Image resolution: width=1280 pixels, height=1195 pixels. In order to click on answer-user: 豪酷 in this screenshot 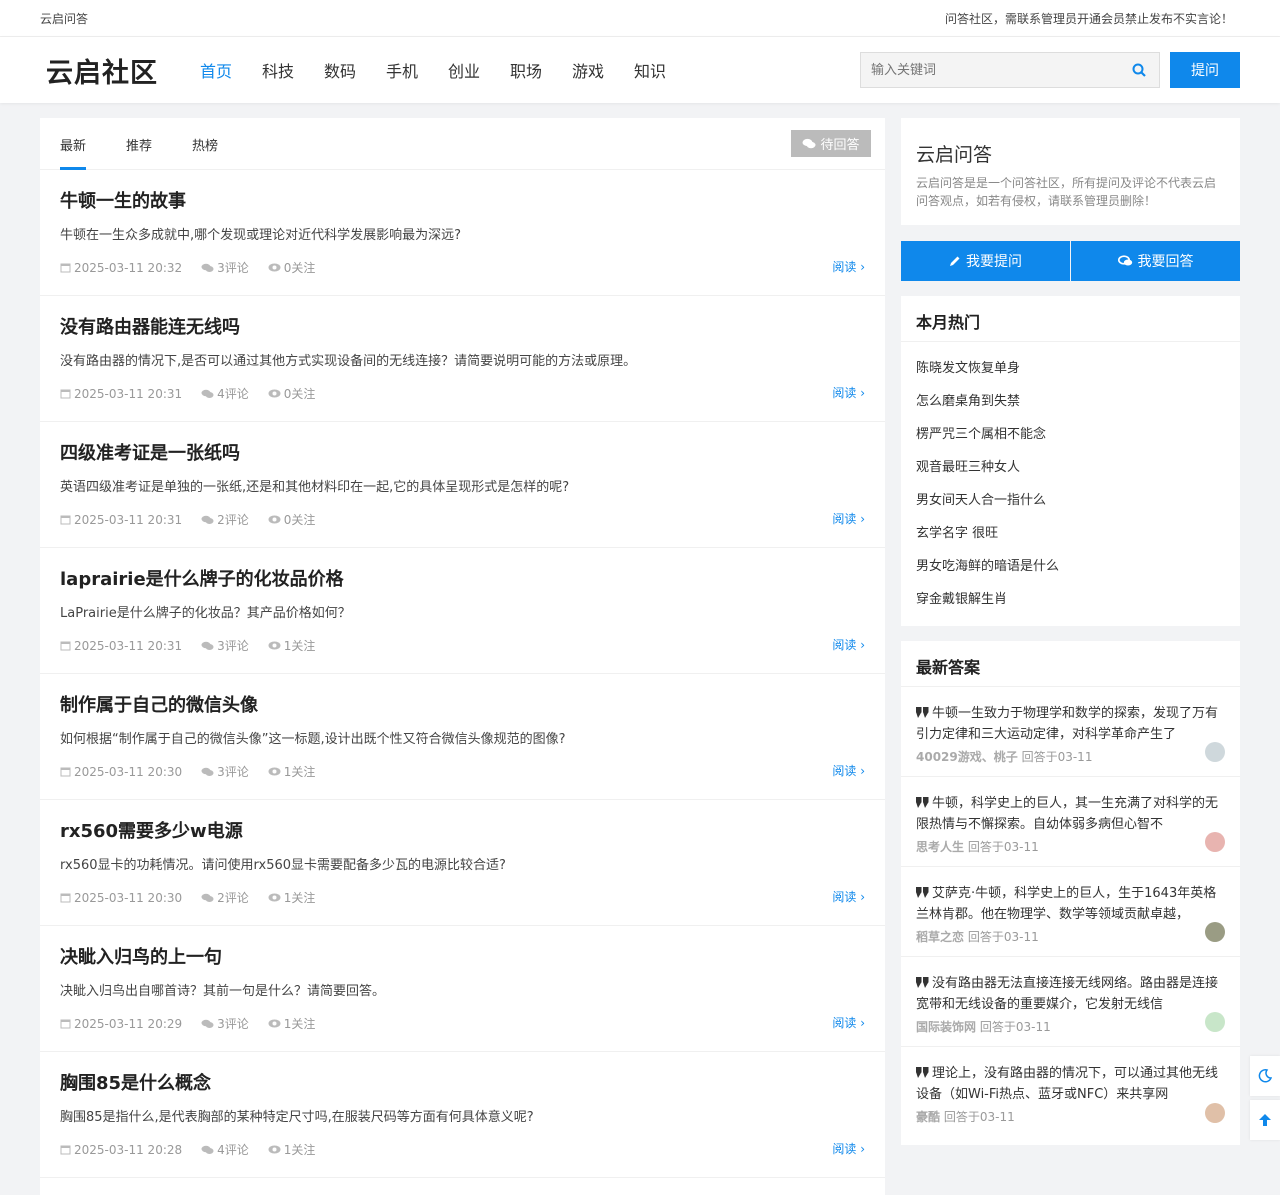, I will do `click(928, 1117)`.